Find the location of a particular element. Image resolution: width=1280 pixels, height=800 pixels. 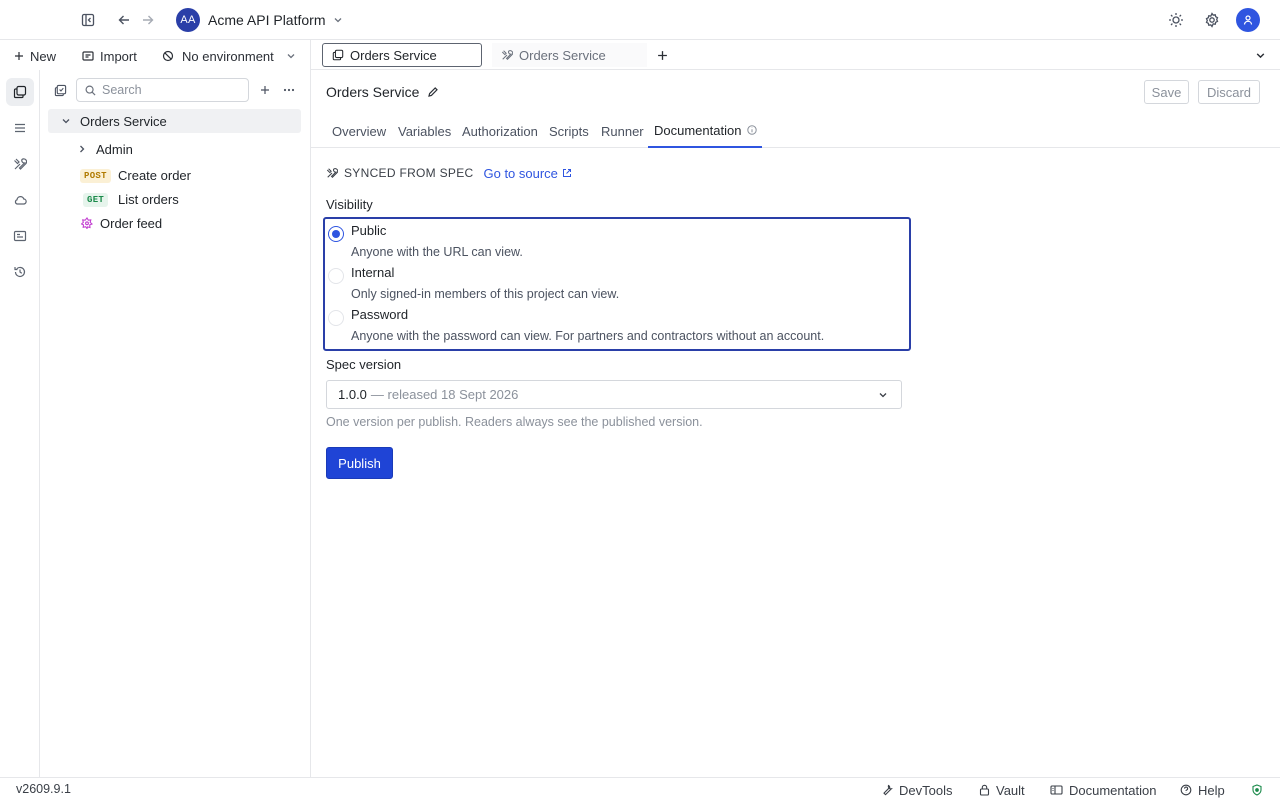

devtools-label: DevTools is located at coordinates (926, 790).